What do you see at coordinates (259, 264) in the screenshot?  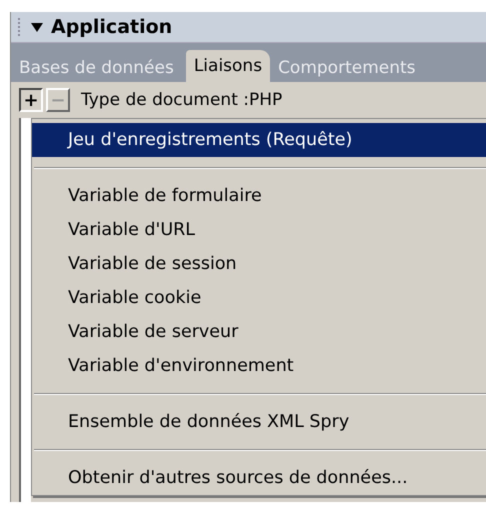 I see `menu-item: Variable de session` at bounding box center [259, 264].